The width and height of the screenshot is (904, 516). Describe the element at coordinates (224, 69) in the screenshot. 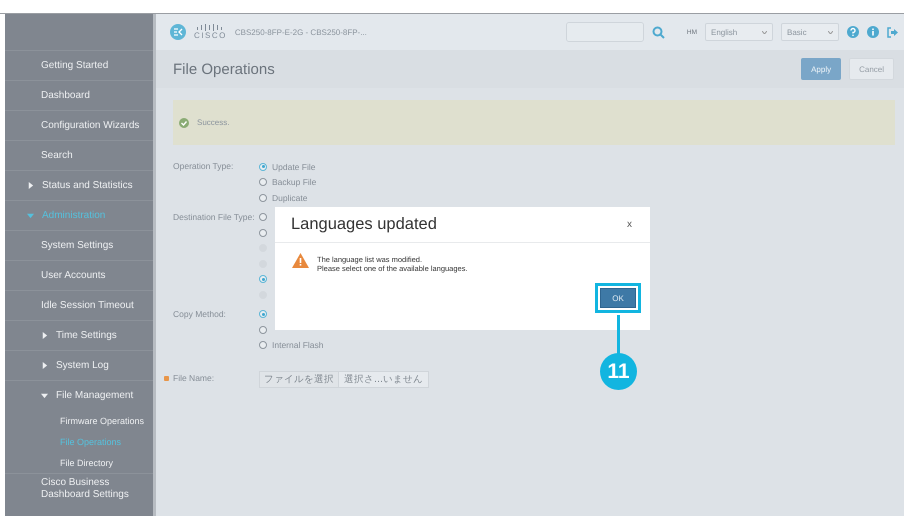

I see `page-title: File Operations` at that location.